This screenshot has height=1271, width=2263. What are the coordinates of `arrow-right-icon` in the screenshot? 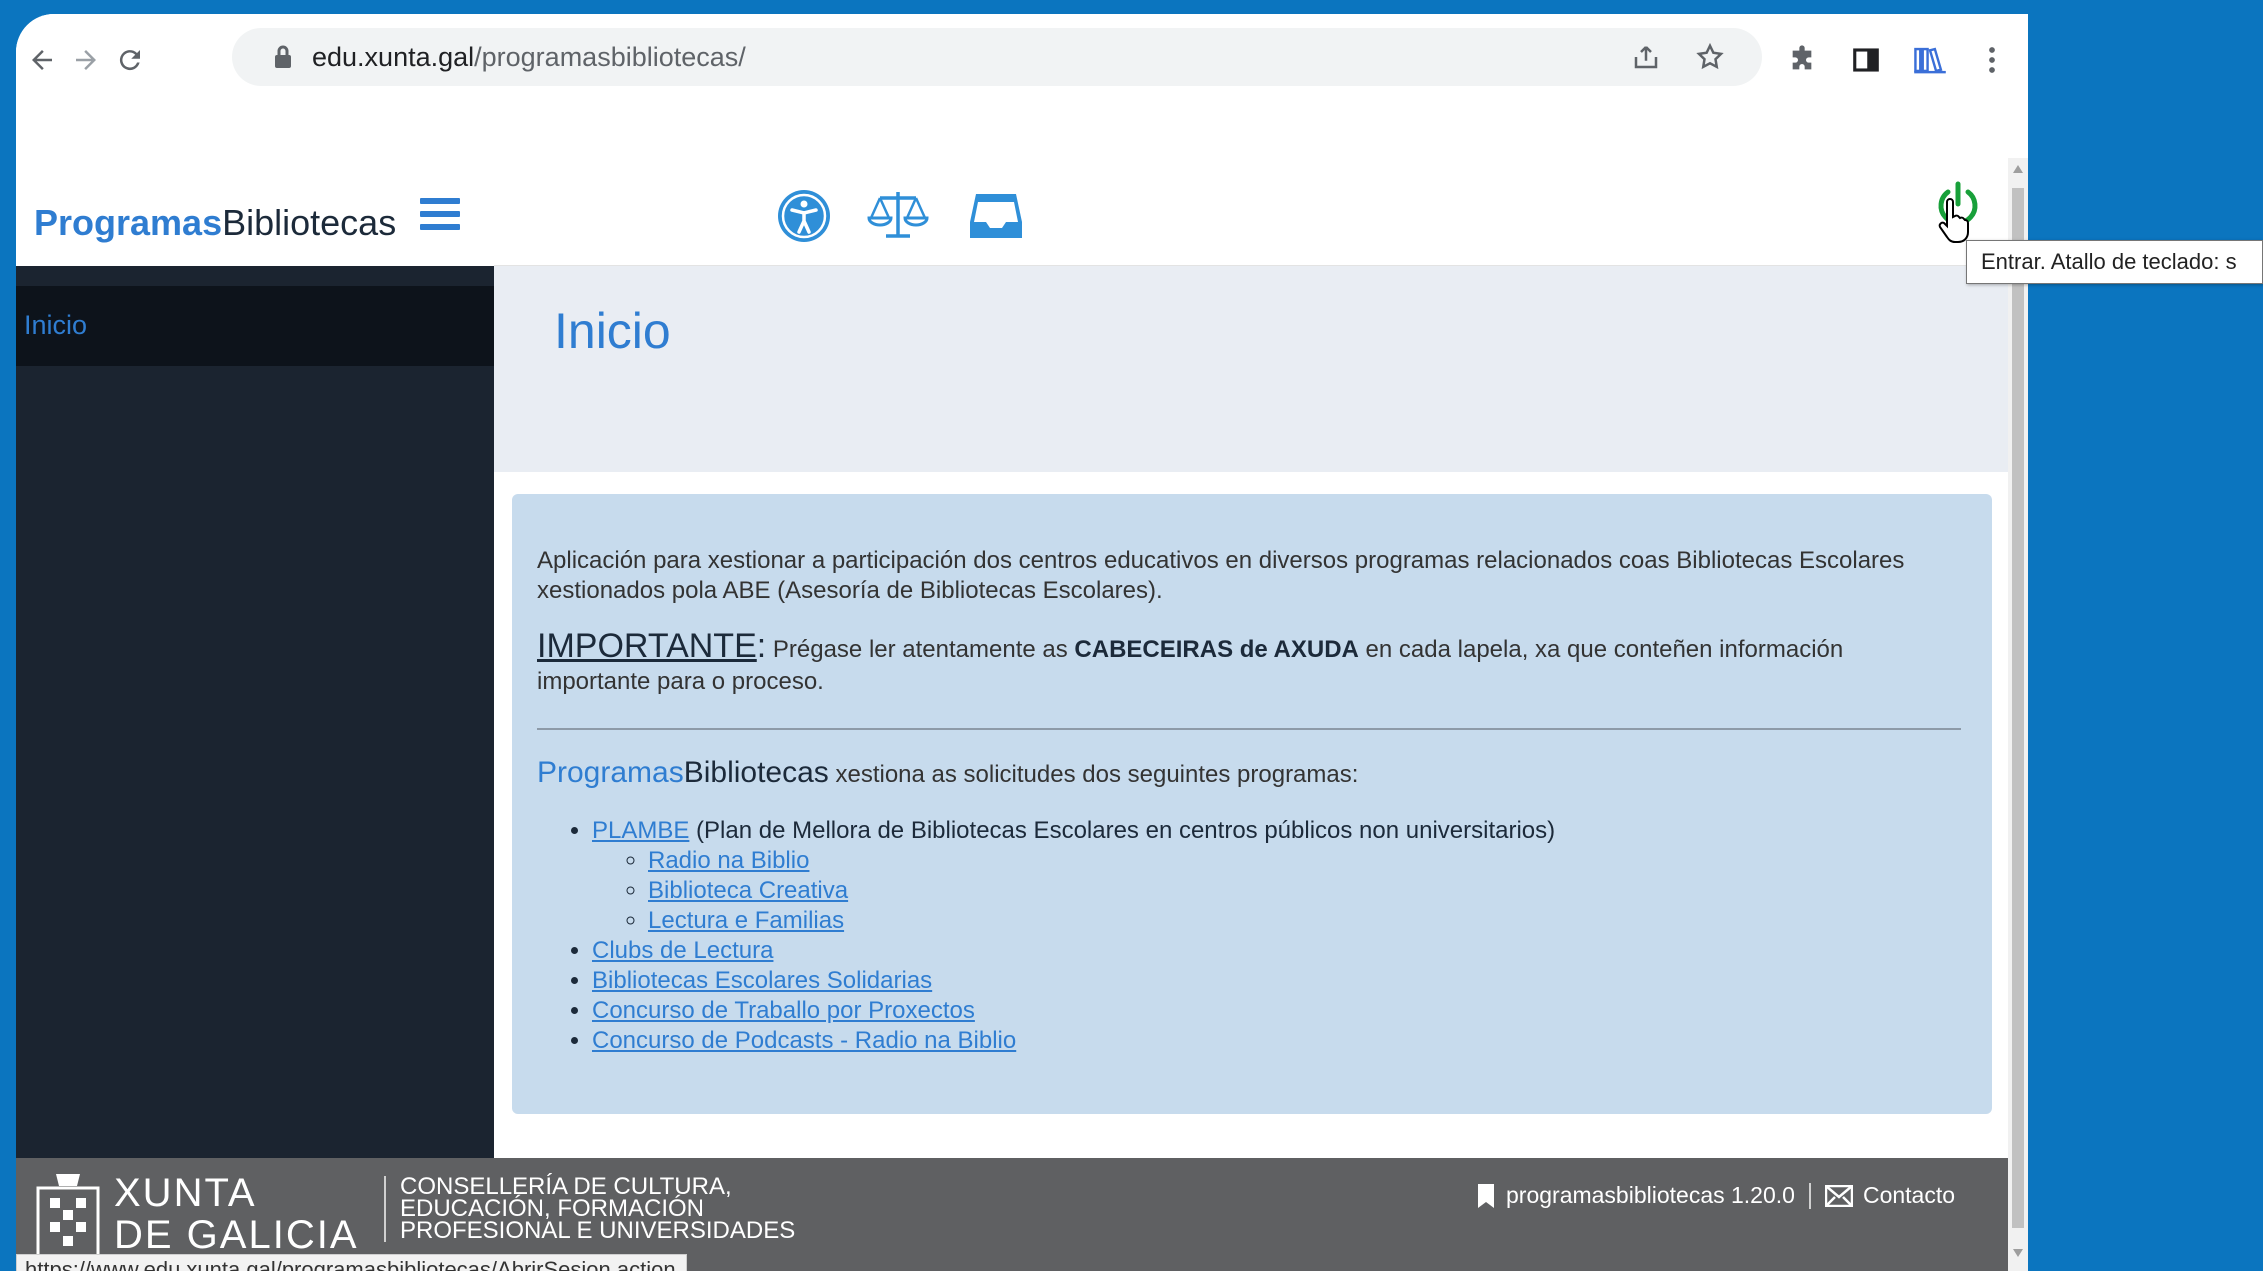 It's located at (86, 60).